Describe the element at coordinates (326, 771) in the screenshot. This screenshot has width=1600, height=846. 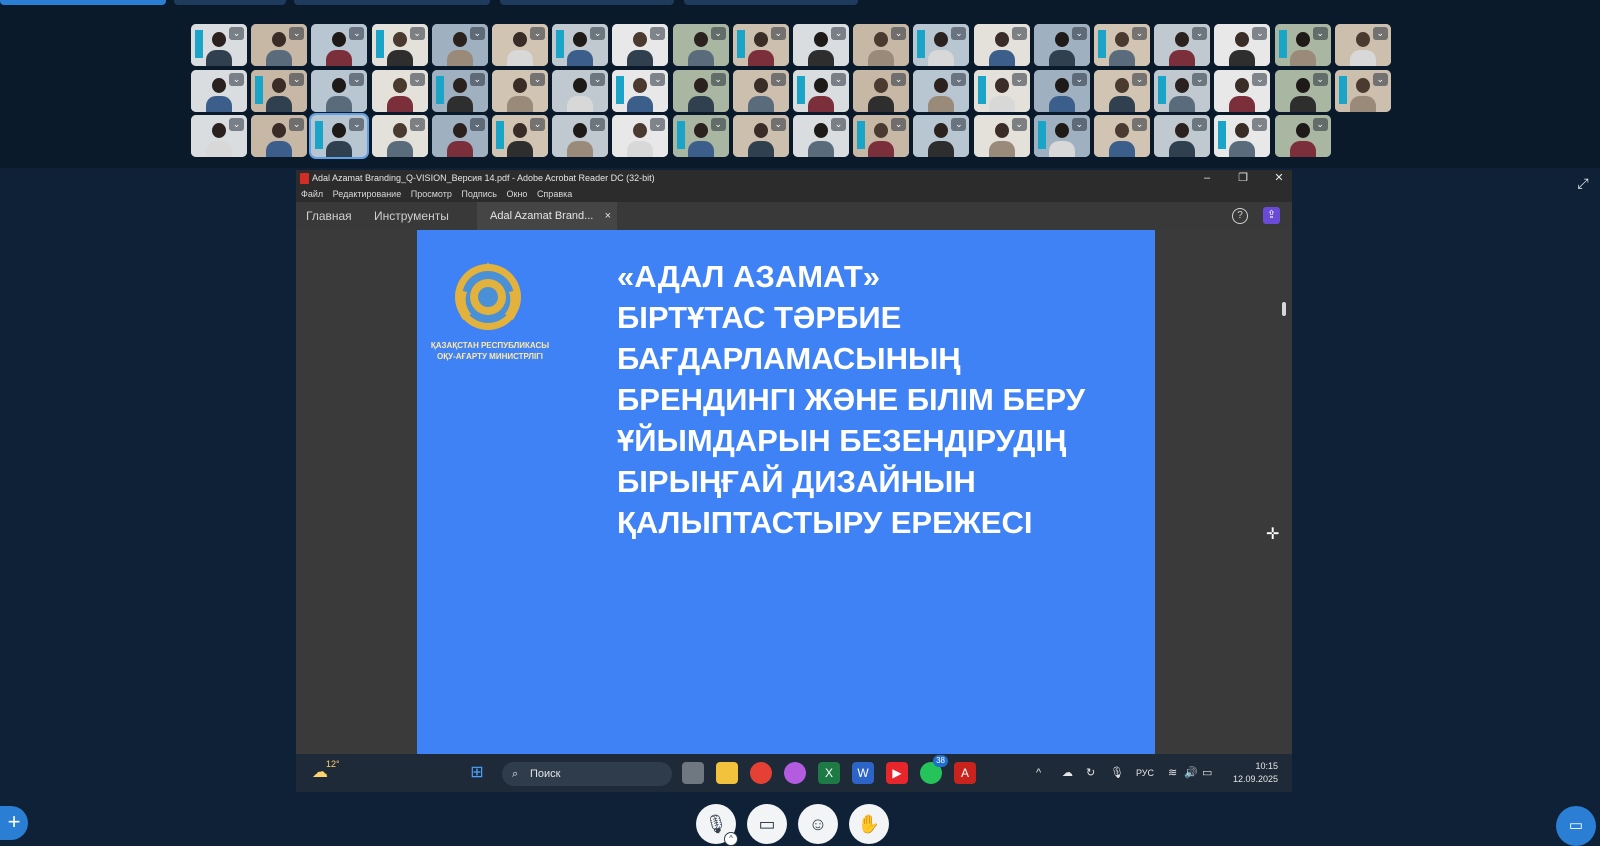
I see `weather-widget: ☁ 12°` at that location.